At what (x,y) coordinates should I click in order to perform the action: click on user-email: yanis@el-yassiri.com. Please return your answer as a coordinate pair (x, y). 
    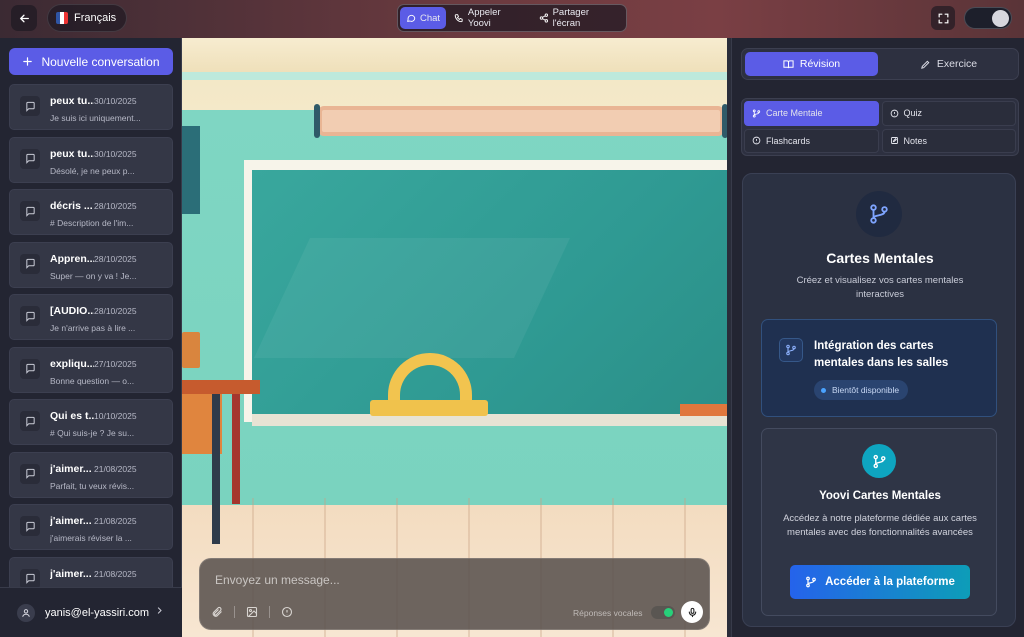
    Looking at the image, I should click on (97, 612).